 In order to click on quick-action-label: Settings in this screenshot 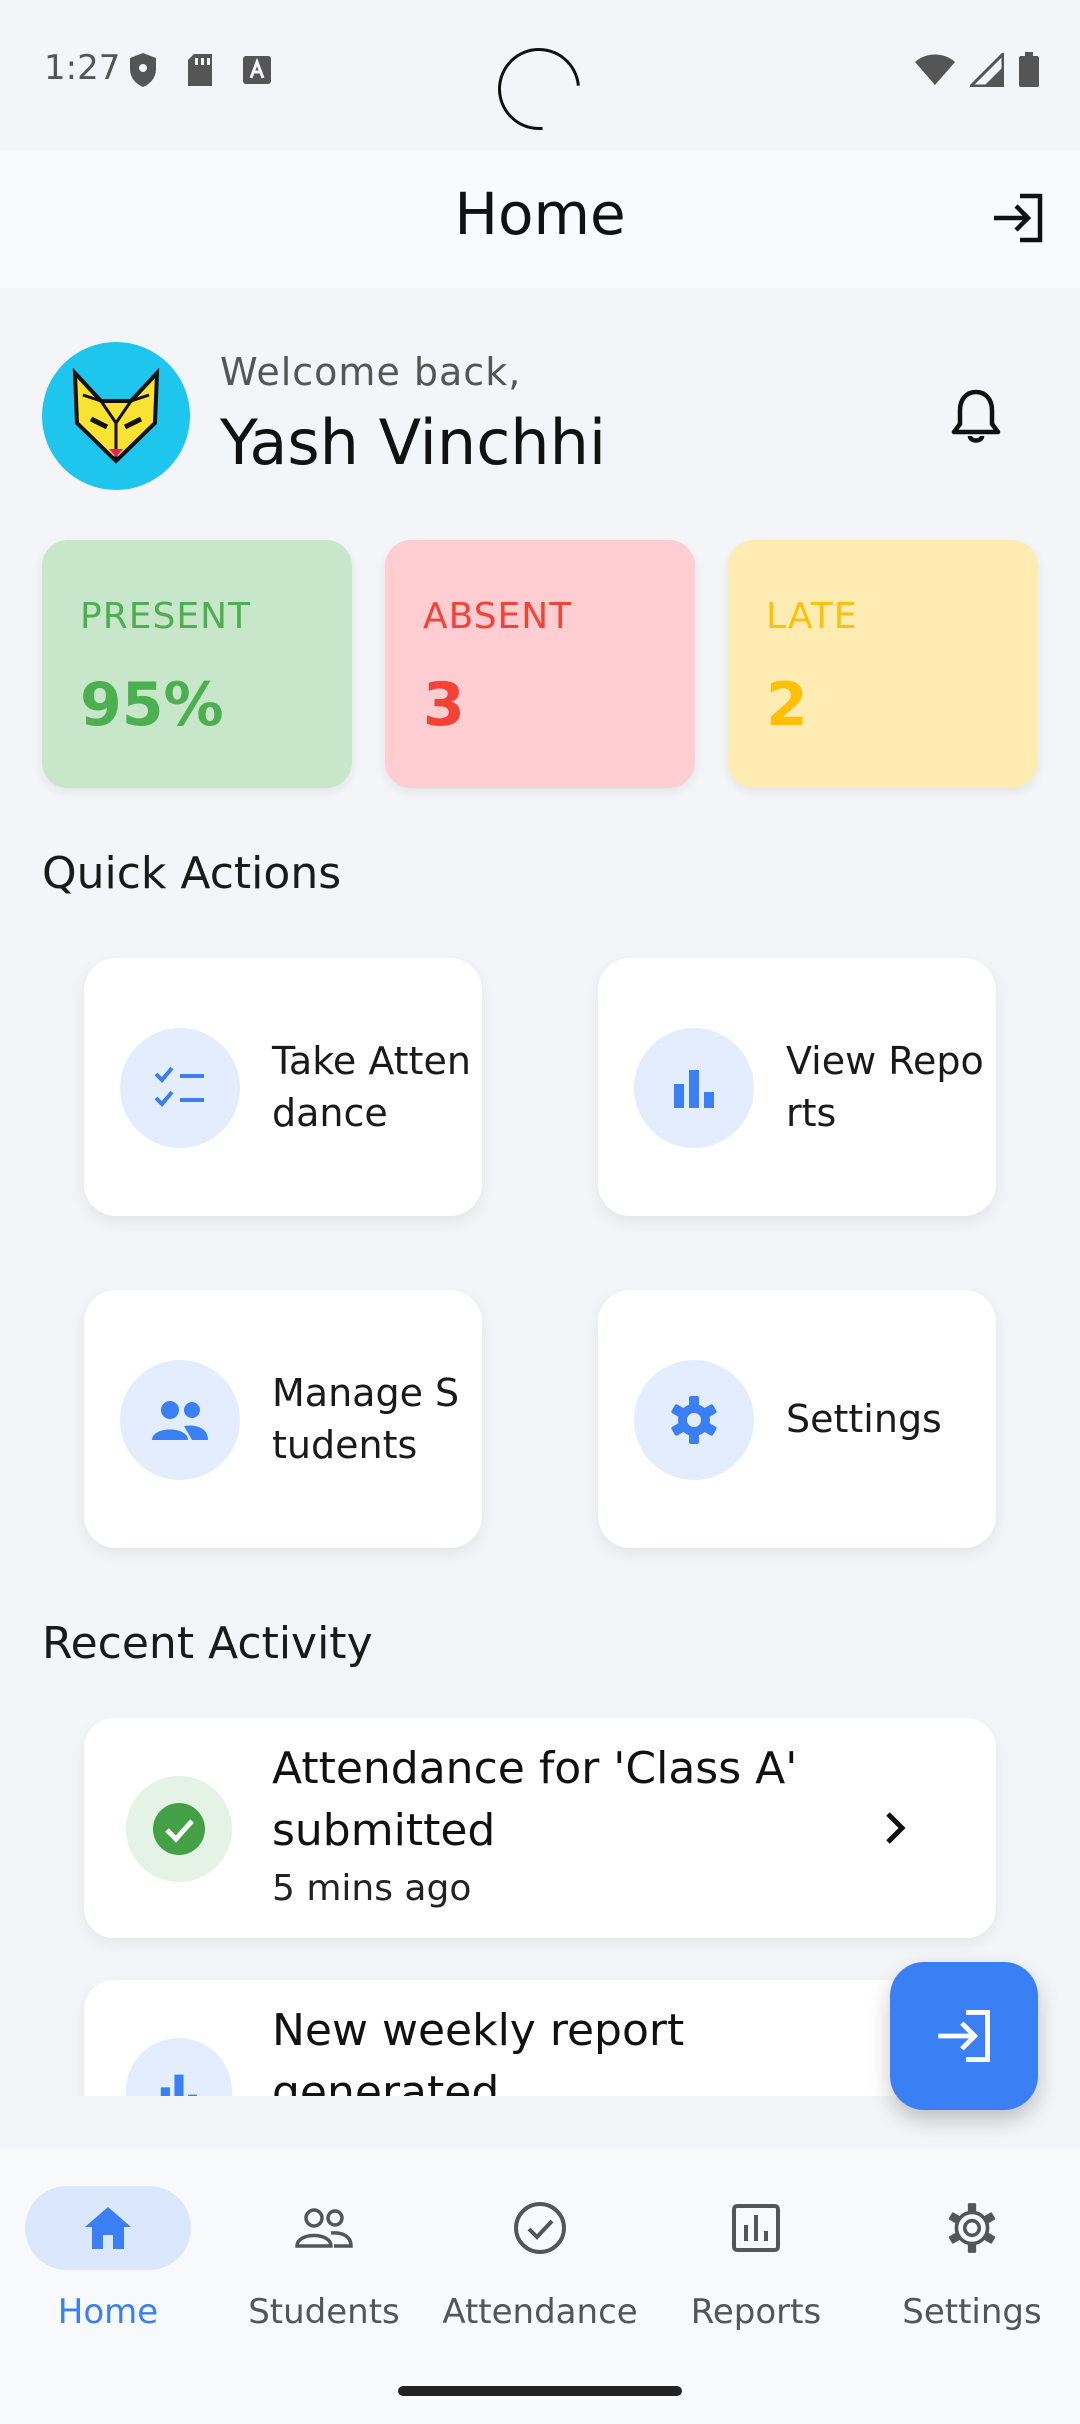, I will do `click(864, 1419)`.